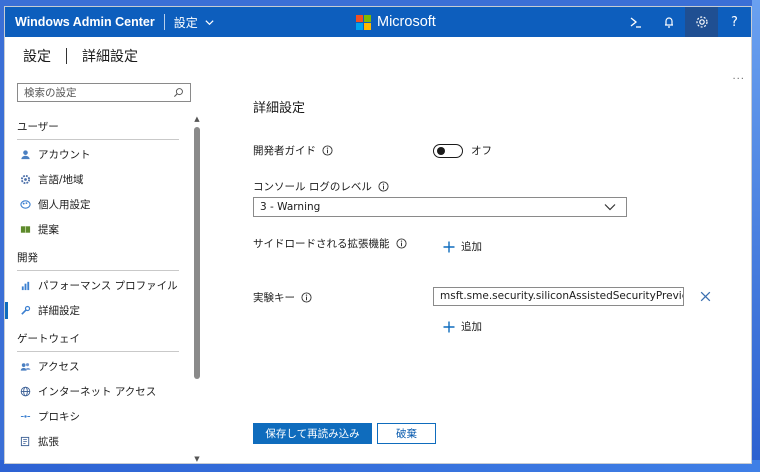  What do you see at coordinates (25, 367) in the screenshot?
I see `users-icon` at bounding box center [25, 367].